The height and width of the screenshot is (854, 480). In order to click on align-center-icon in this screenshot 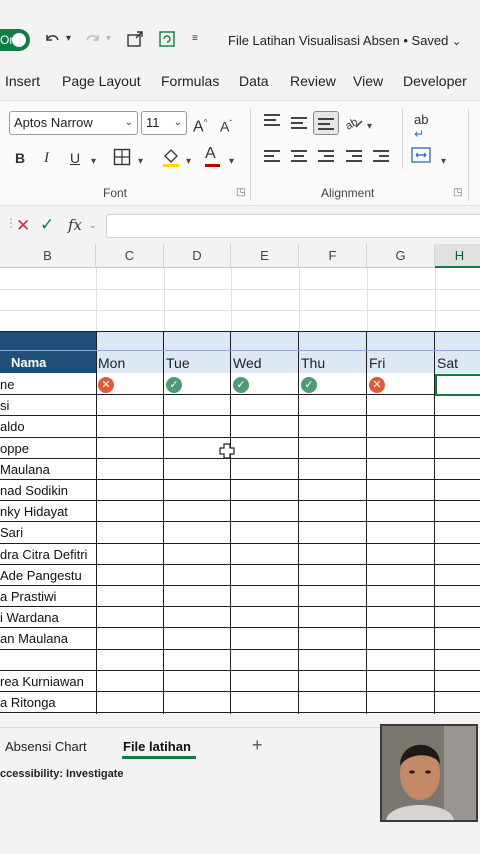, I will do `click(299, 157)`.